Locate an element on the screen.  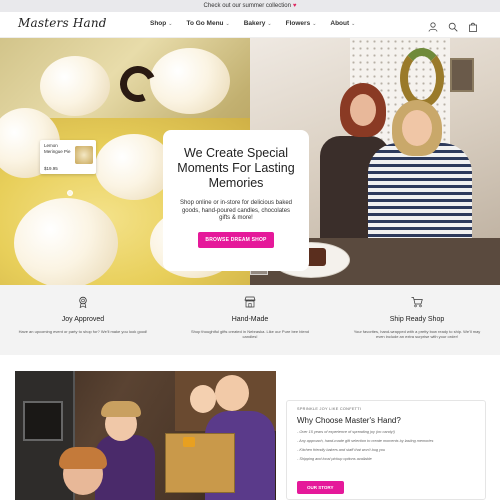
announcement-text: Check out our summer collection is located at coordinates (247, 6).